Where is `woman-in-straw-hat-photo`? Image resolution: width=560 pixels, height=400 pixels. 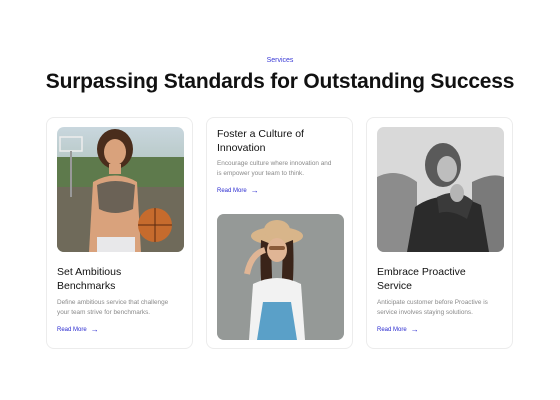 woman-in-straw-hat-photo is located at coordinates (280, 277).